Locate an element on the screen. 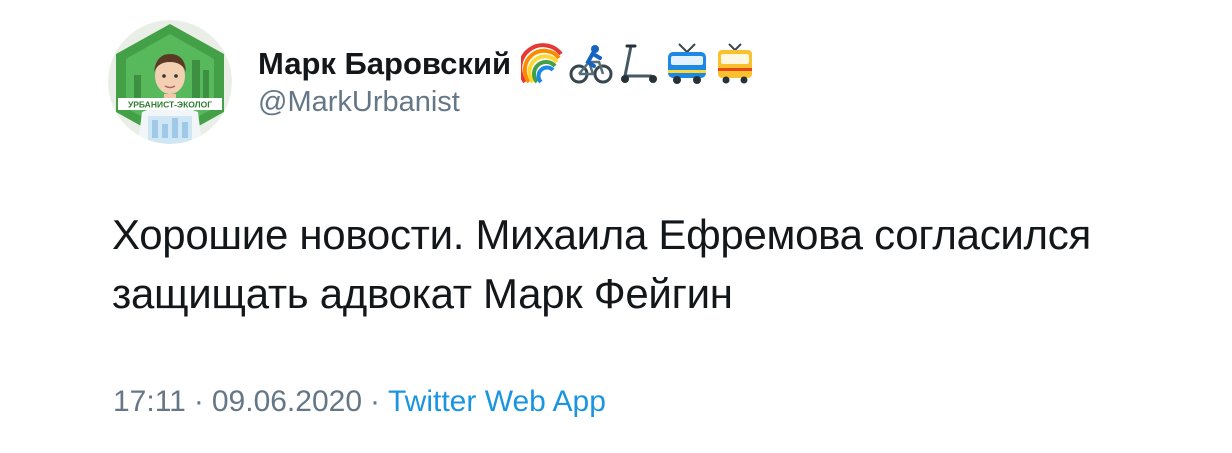  tweet-meta: 17:11 · 09.06.2020 · Twitter Web App is located at coordinates (359, 402).